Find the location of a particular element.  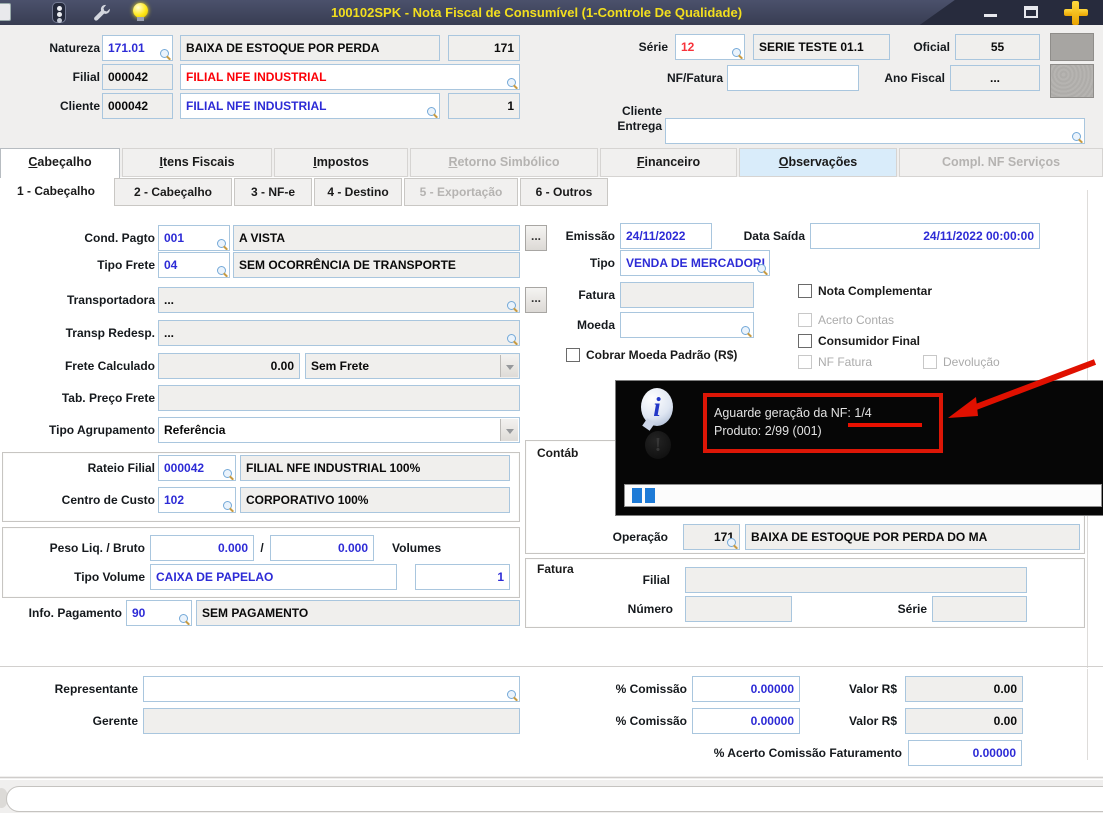

peso-liquido-field: 0.000 is located at coordinates (202, 548).